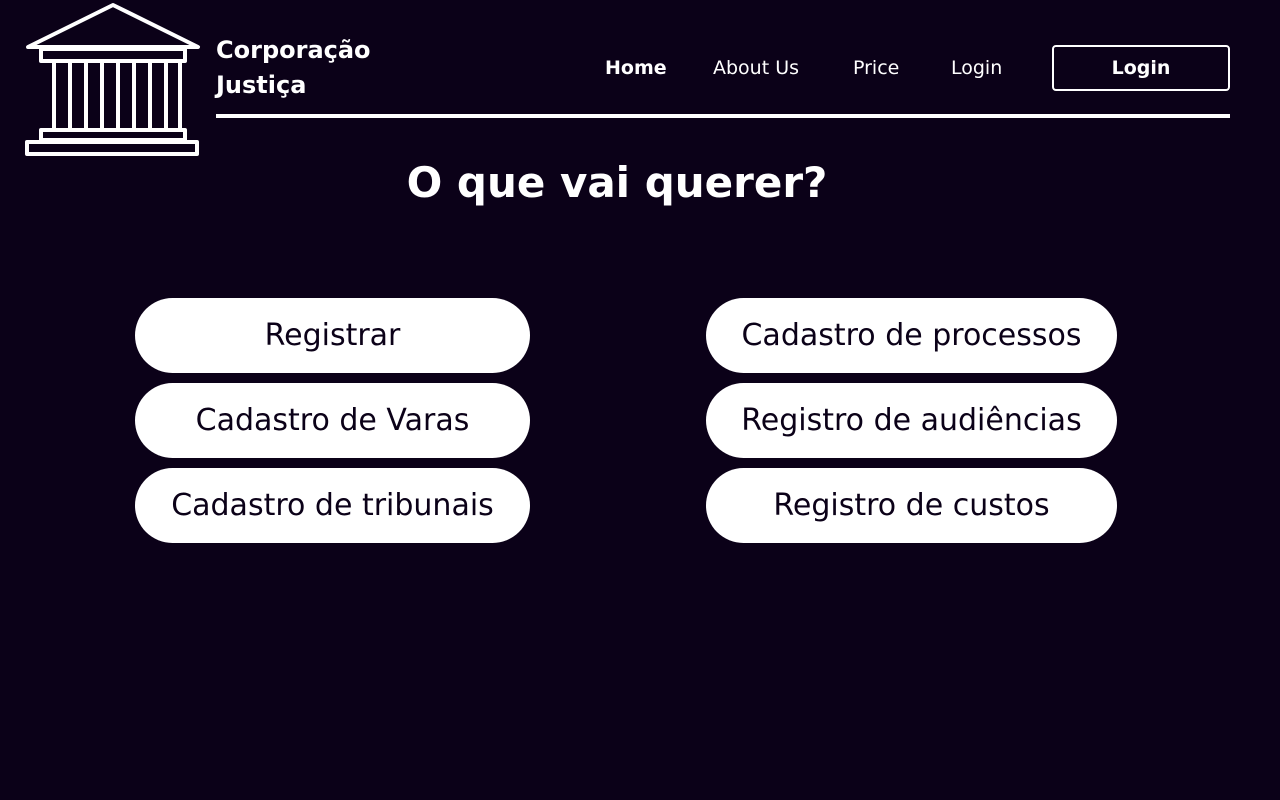 The image size is (1280, 800). Describe the element at coordinates (1141, 68) in the screenshot. I see `login-button: Login` at that location.